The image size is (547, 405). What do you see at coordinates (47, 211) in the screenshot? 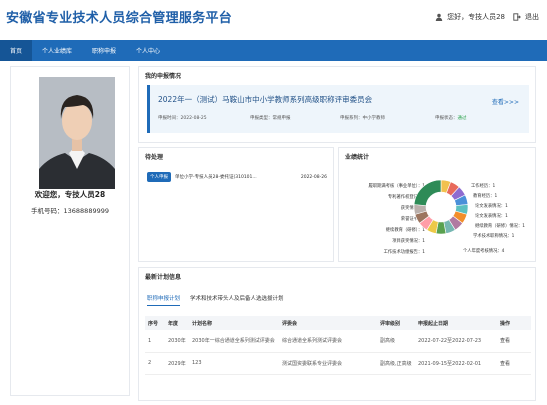
I see `phone-label: 手机号码：` at bounding box center [47, 211].